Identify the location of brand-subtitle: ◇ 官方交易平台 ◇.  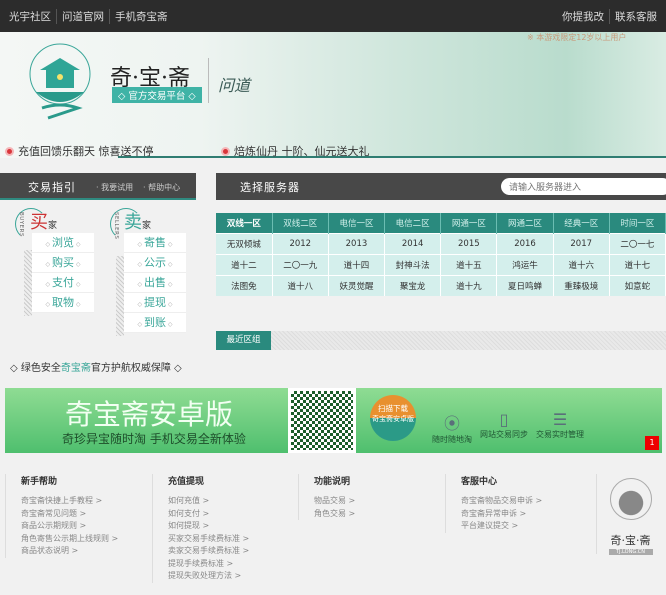
(157, 95).